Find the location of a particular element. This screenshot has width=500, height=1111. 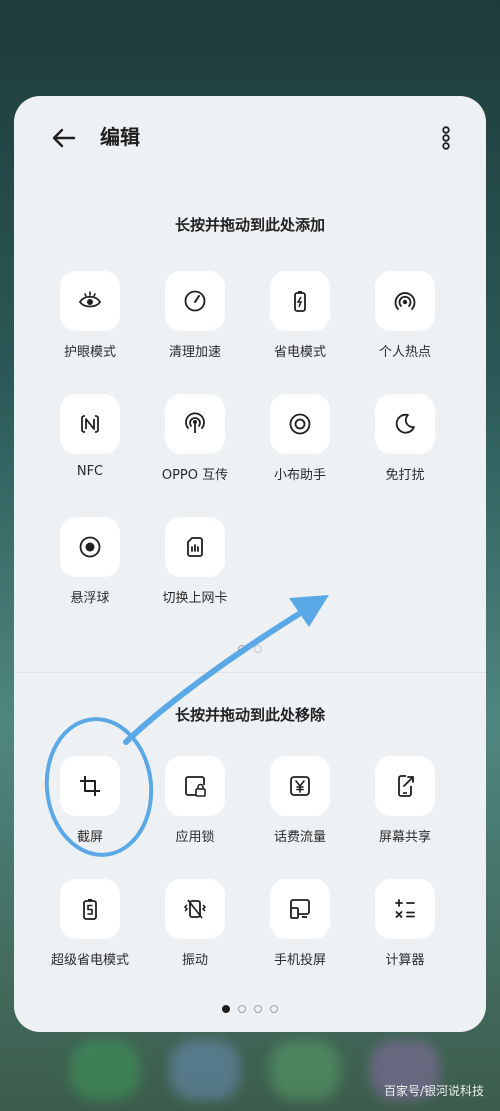

page-title: 编辑 is located at coordinates (120, 137).